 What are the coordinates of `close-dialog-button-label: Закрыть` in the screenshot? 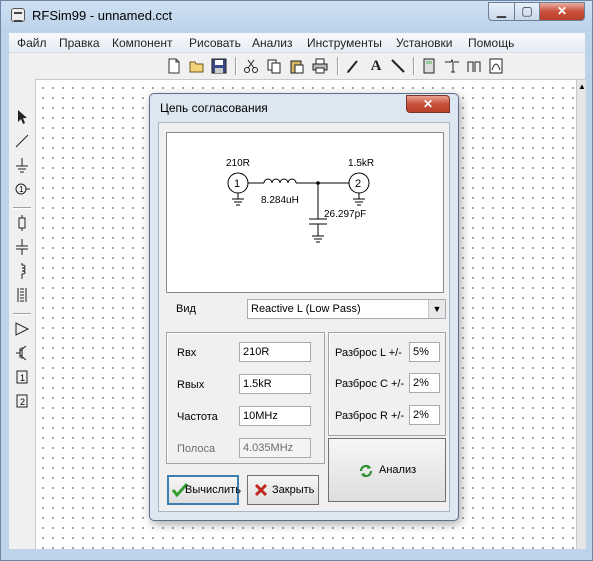 It's located at (293, 490).